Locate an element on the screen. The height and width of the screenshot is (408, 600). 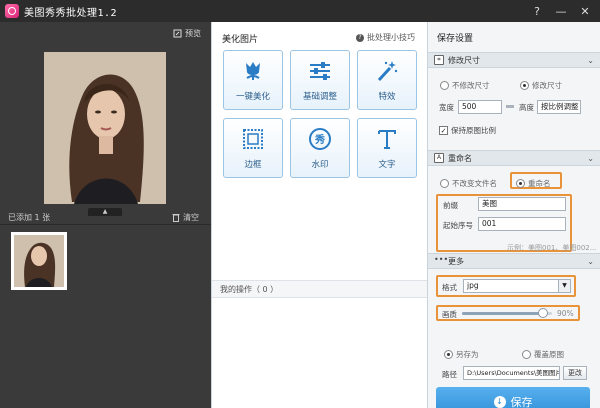
rename-section-label: 重命名 is located at coordinates (460, 158).